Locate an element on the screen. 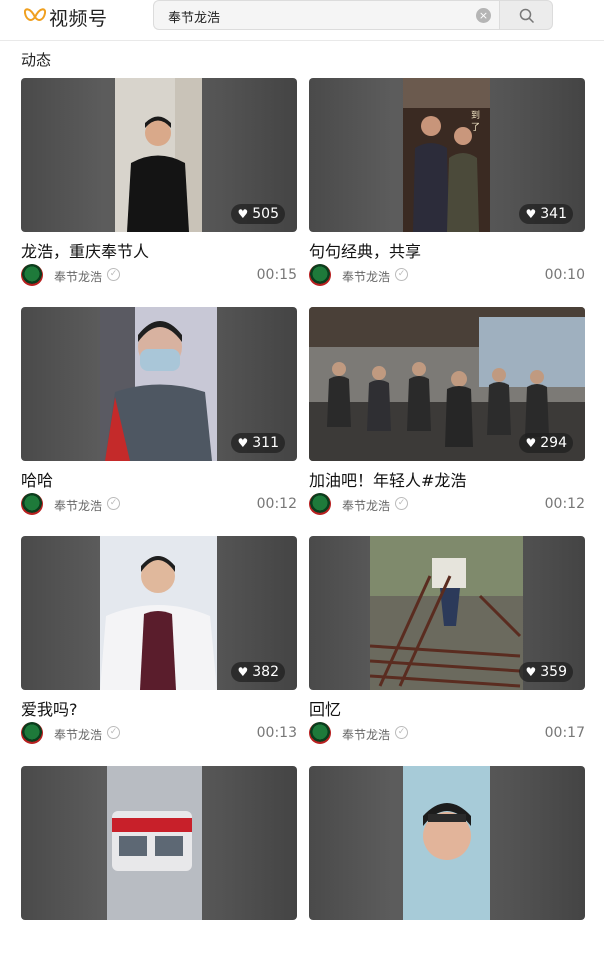 The image size is (604, 976). butterfly-logo-icon is located at coordinates (35, 14).